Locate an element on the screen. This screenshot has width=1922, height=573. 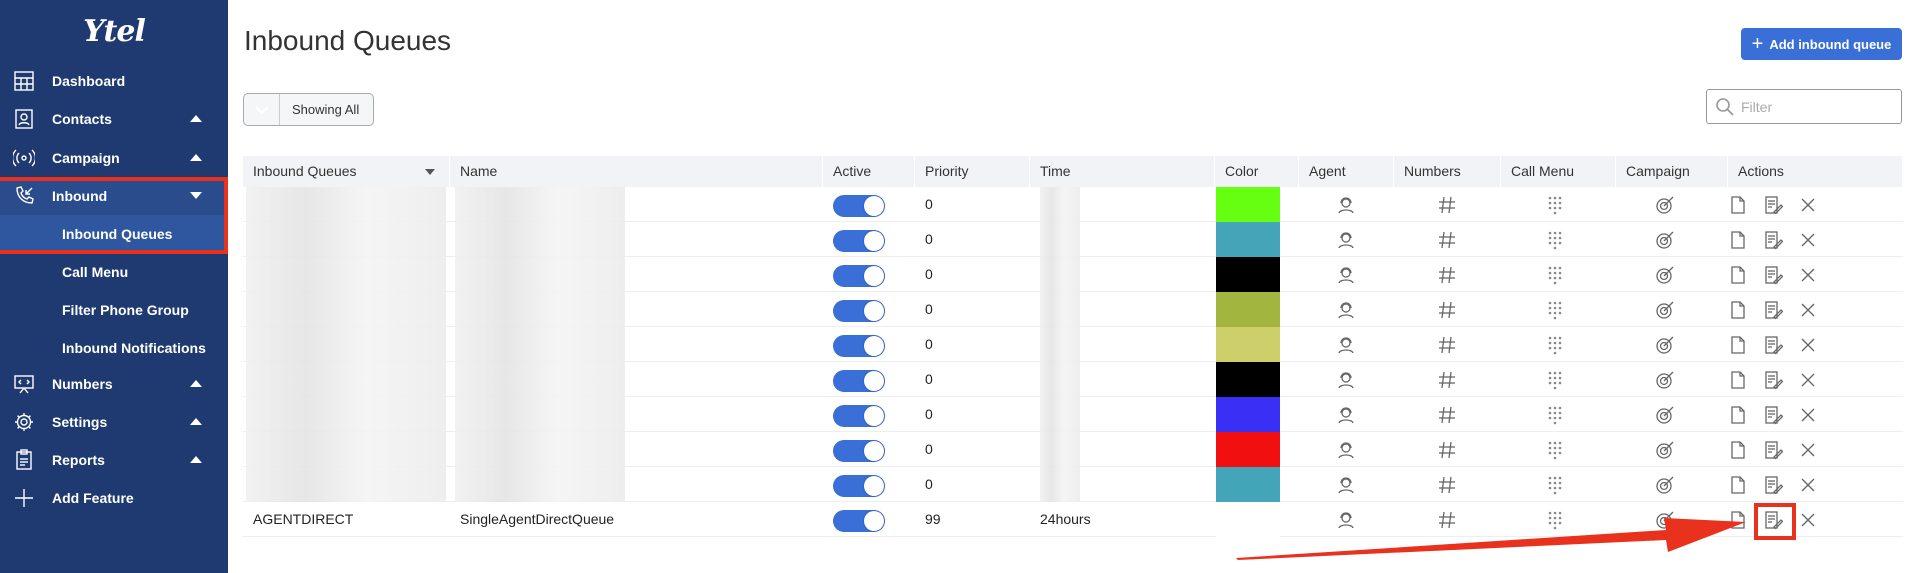
column-header-agent: Agent is located at coordinates (1346, 171).